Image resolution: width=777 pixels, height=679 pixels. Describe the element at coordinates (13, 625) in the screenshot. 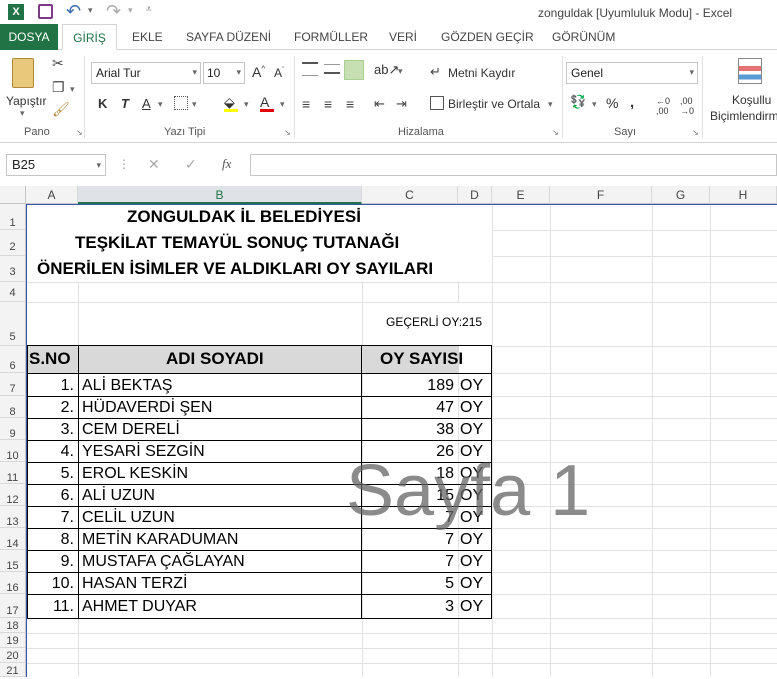

I see `row-header: 18` at that location.